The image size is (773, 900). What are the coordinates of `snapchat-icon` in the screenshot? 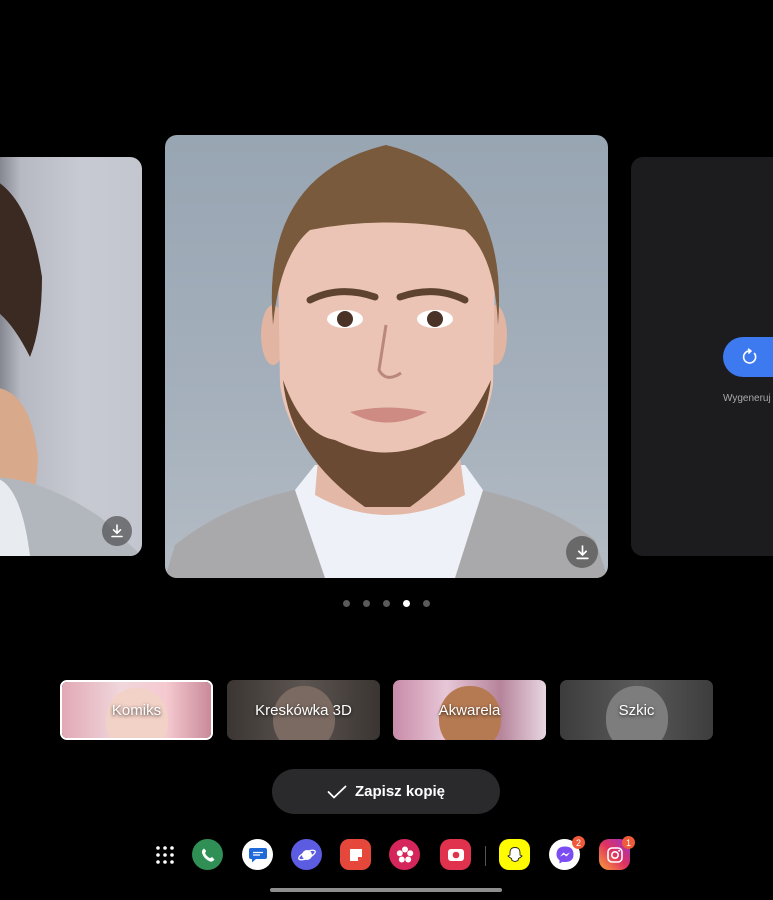 It's located at (514, 854).